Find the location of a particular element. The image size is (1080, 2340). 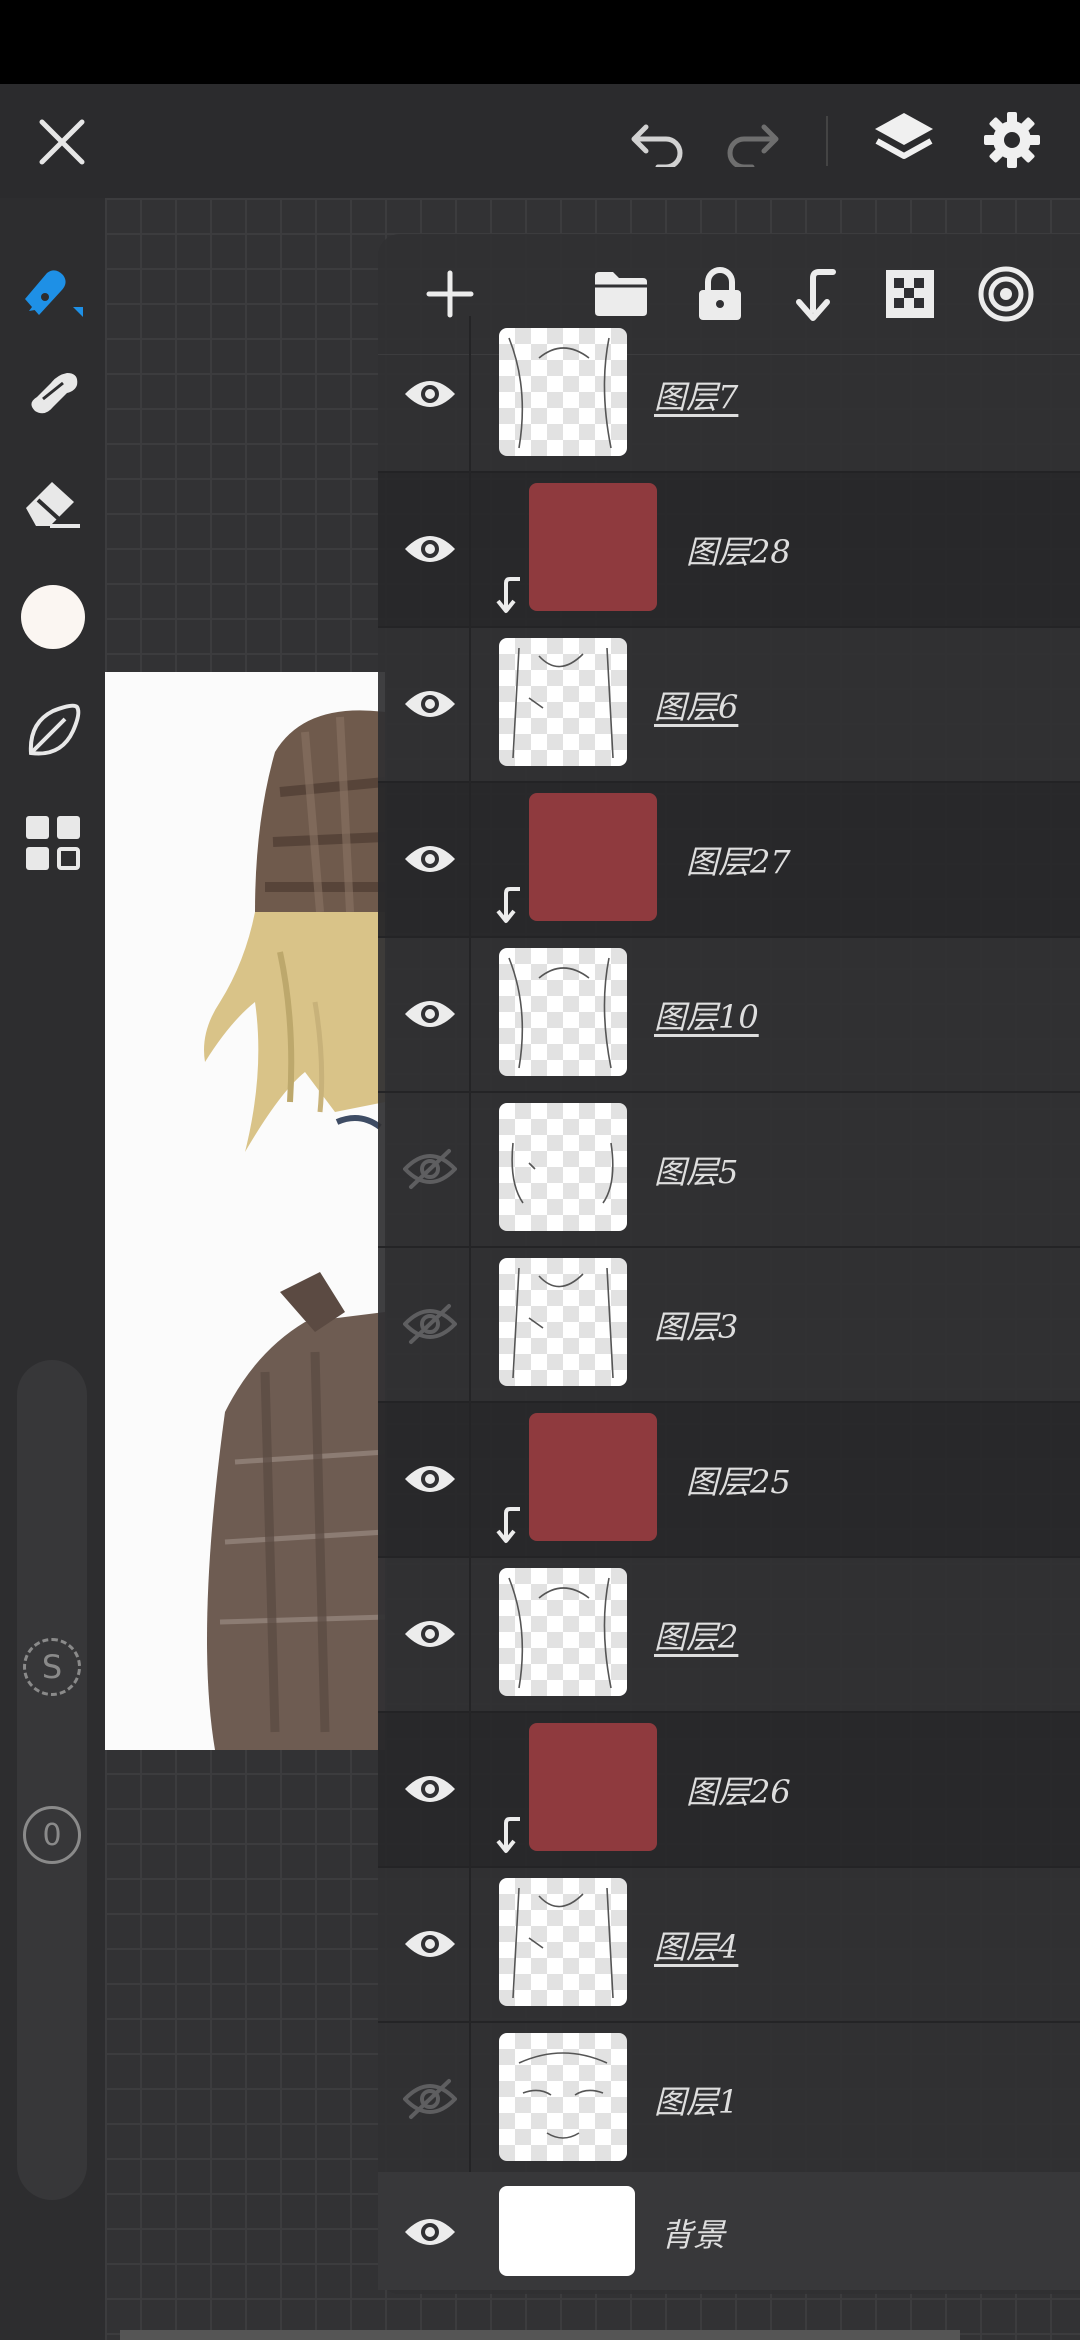

layers-icon is located at coordinates (904, 140).